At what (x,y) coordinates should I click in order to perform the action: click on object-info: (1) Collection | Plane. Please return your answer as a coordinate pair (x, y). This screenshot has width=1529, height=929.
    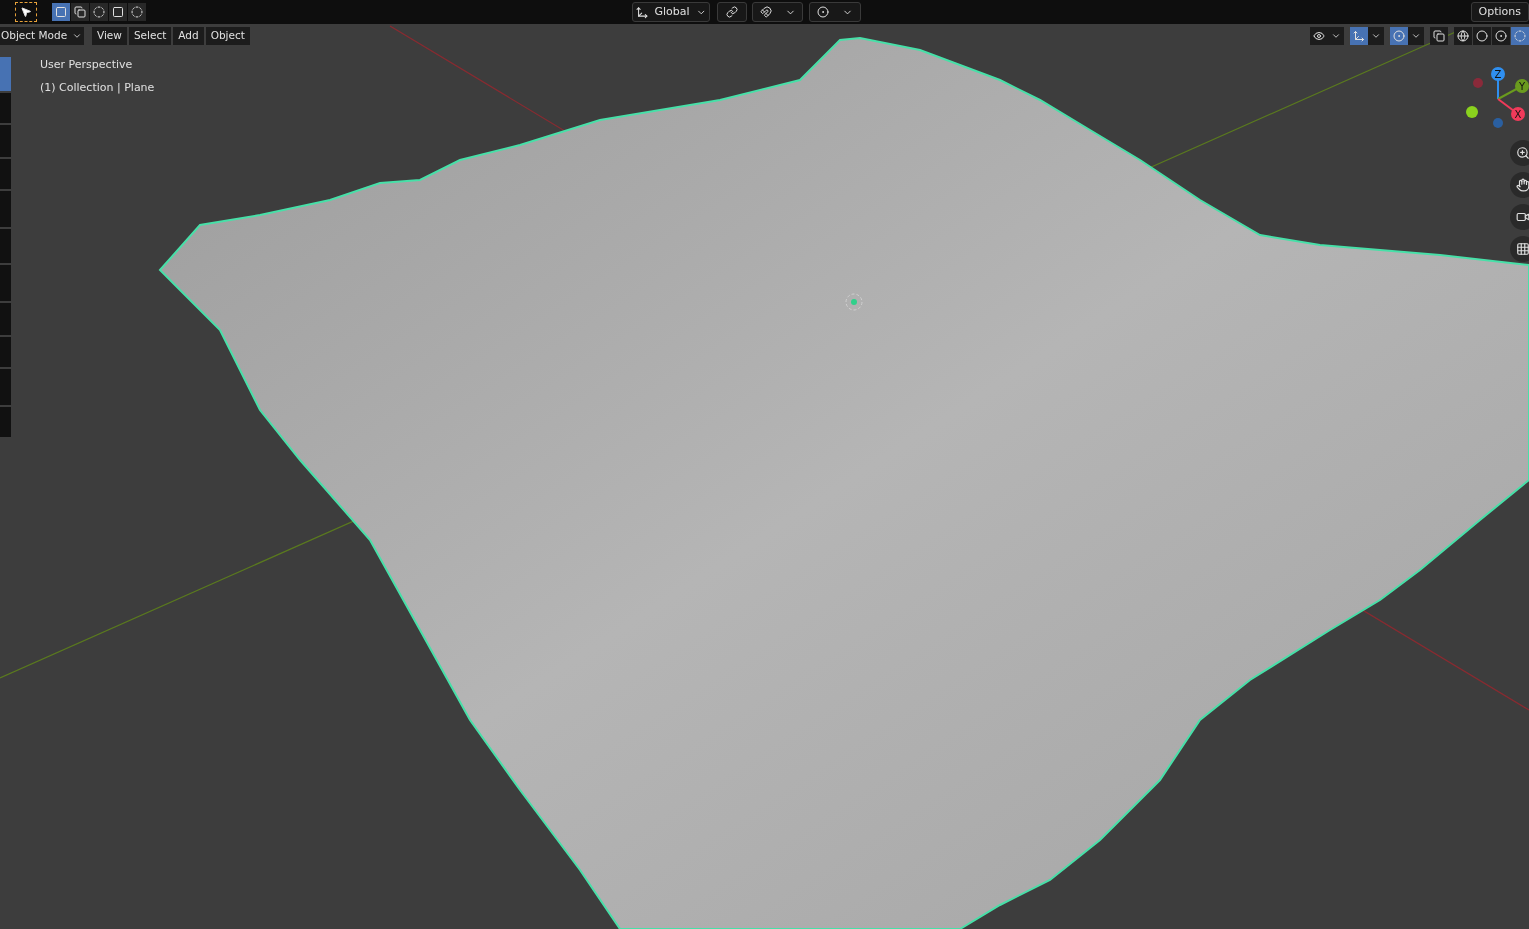
    Looking at the image, I should click on (97, 87).